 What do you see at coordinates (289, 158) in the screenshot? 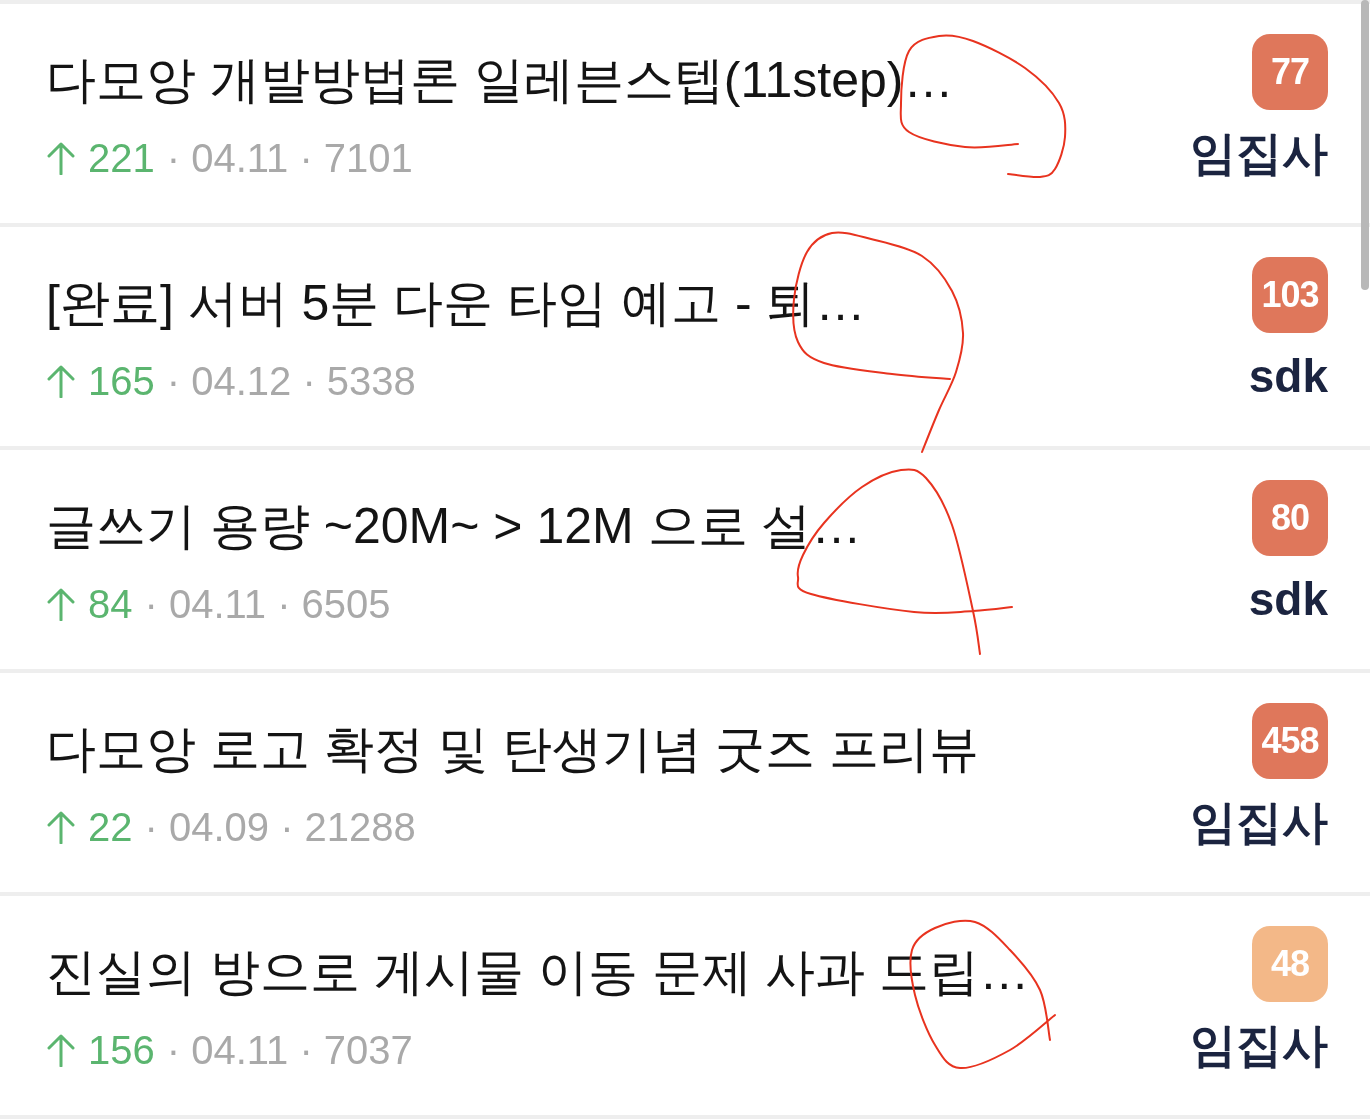
I see `post-meta: · 04.11 · 7101` at bounding box center [289, 158].